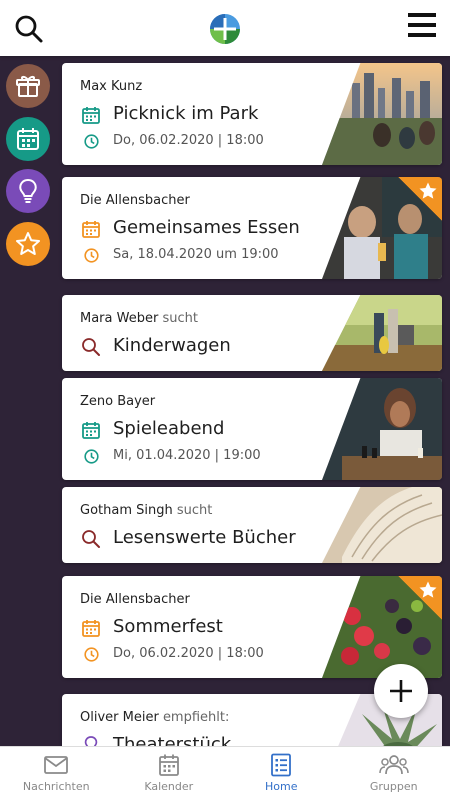  I want to click on gift-icon, so click(28, 86).